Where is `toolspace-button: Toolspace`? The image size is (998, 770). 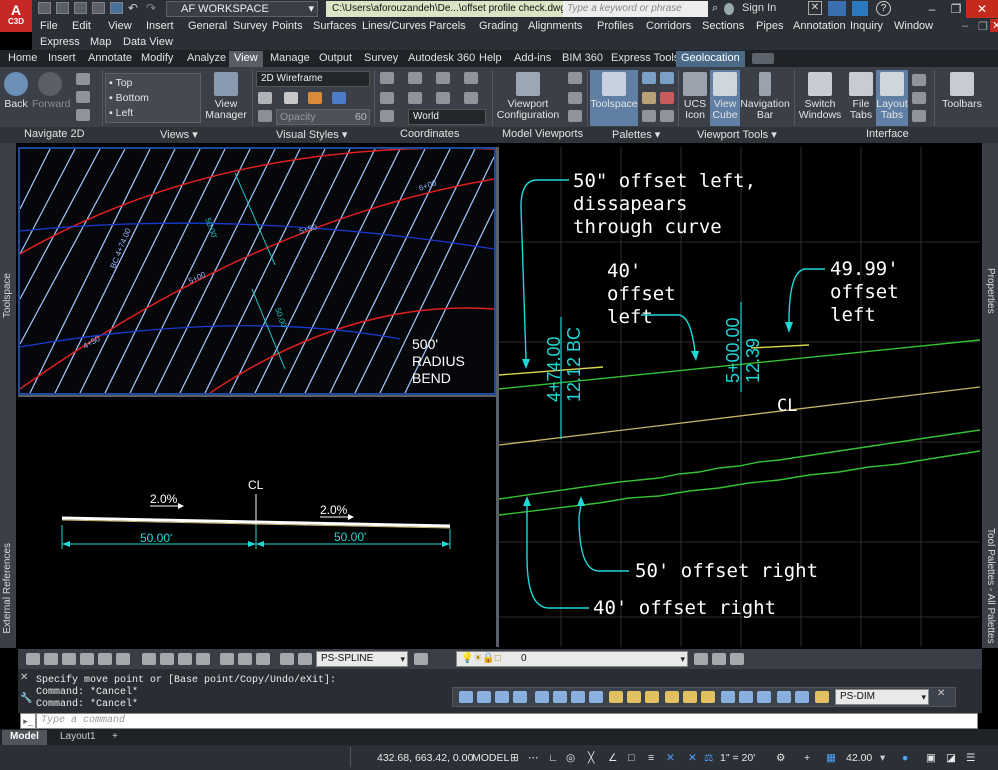 toolspace-button: Toolspace is located at coordinates (614, 98).